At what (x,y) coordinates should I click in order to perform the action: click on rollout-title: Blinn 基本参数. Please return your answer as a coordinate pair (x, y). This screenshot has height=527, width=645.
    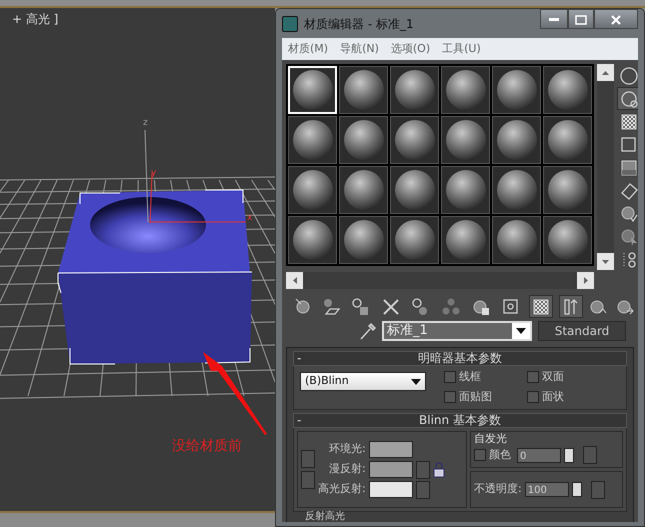
    Looking at the image, I should click on (460, 420).